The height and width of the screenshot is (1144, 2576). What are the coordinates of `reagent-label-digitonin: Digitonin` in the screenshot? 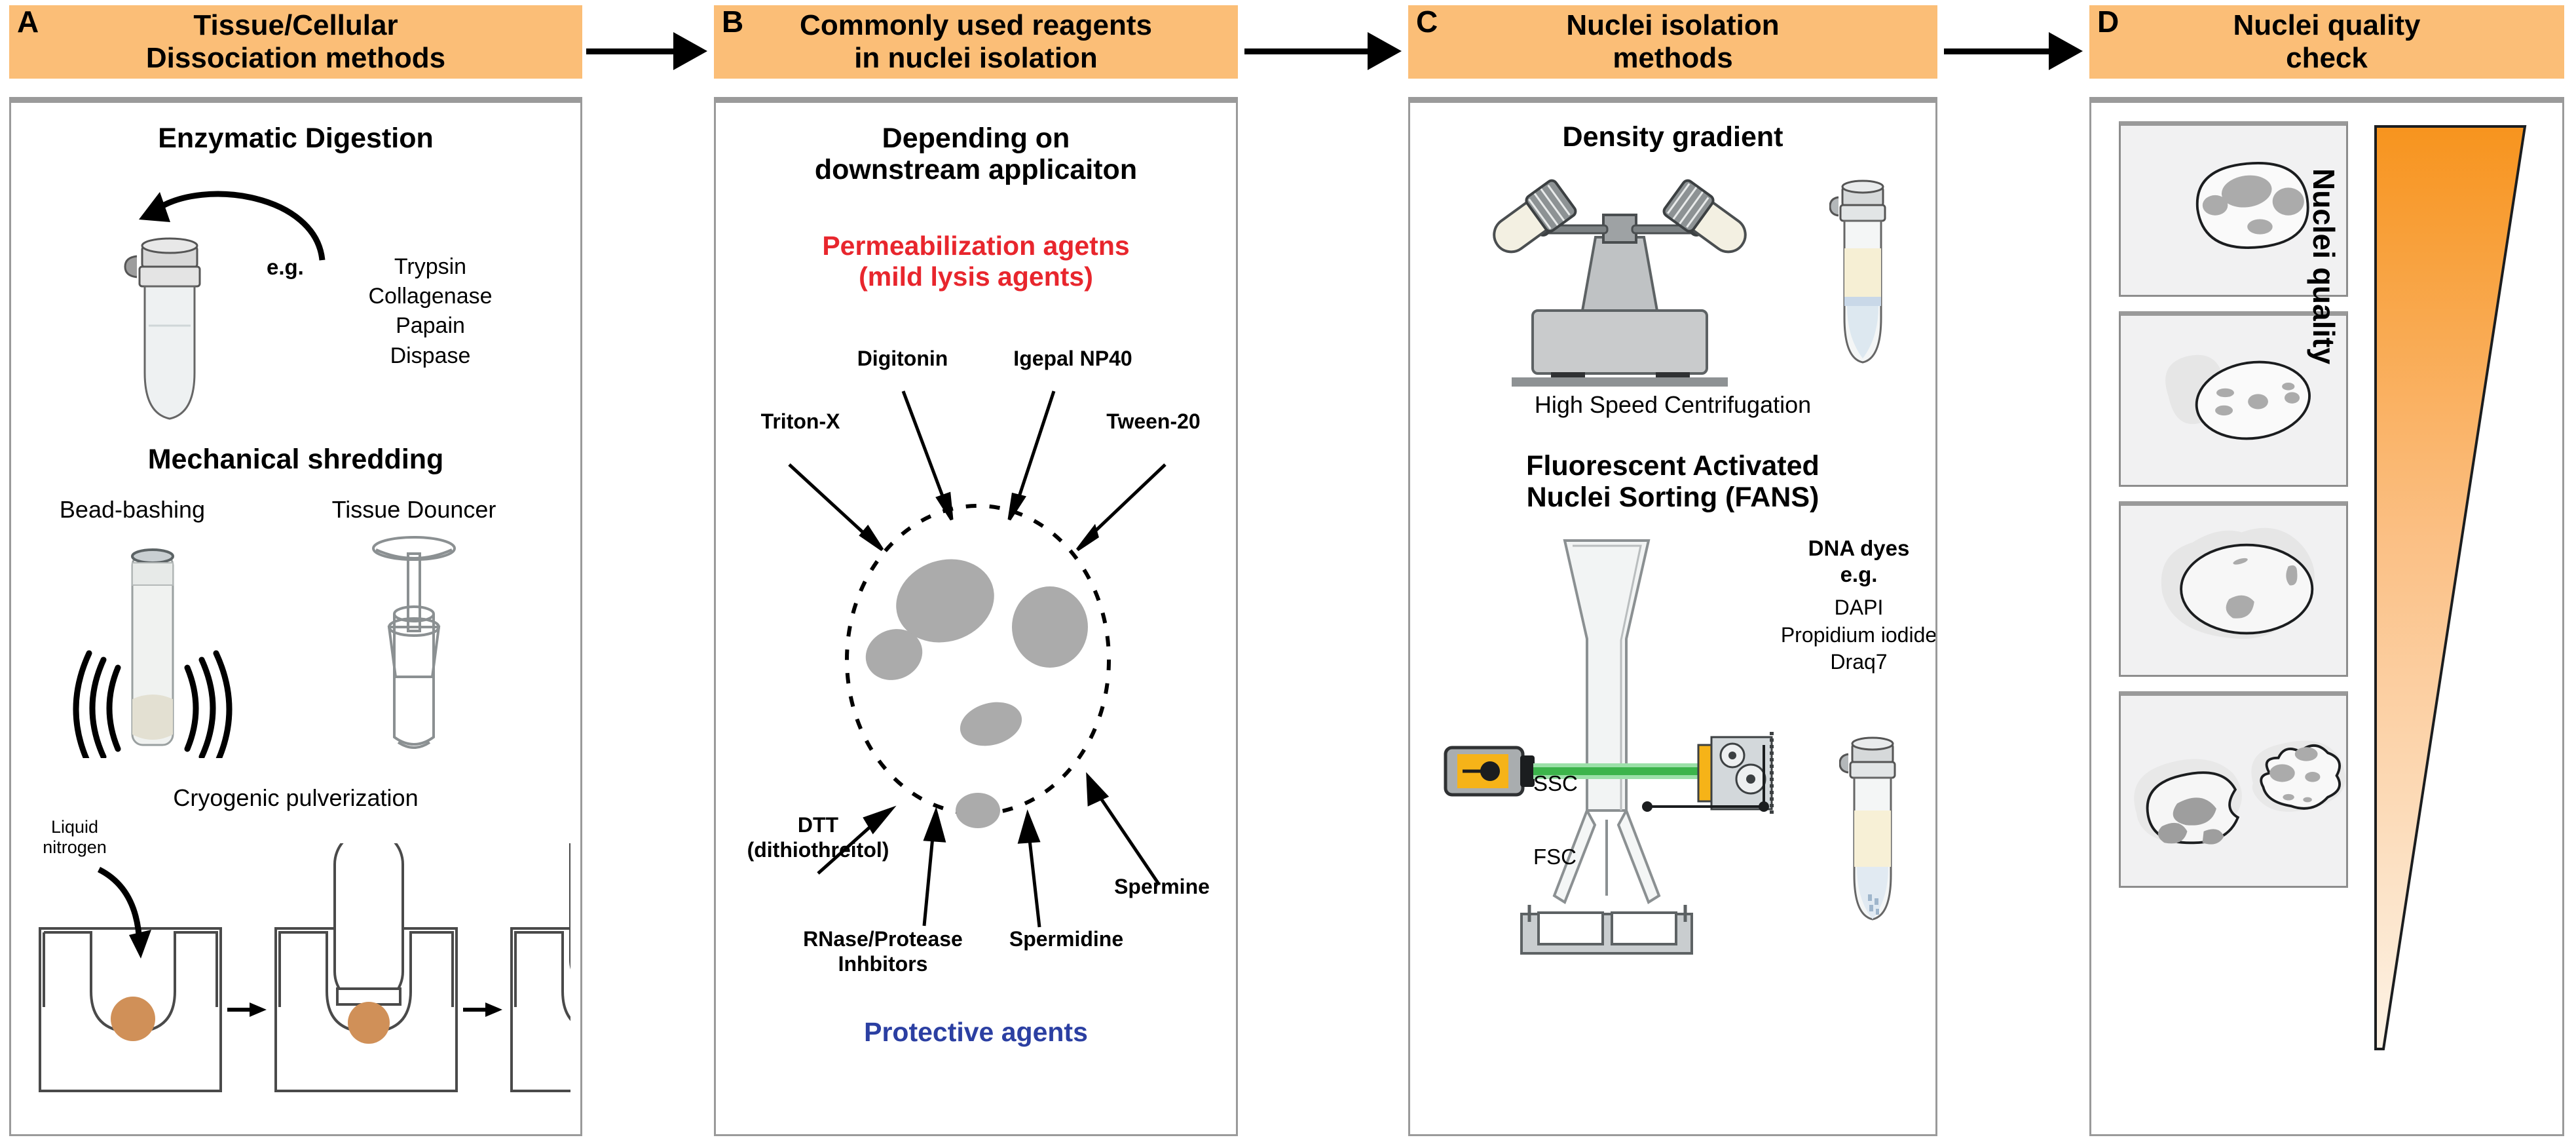 It's located at (902, 358).